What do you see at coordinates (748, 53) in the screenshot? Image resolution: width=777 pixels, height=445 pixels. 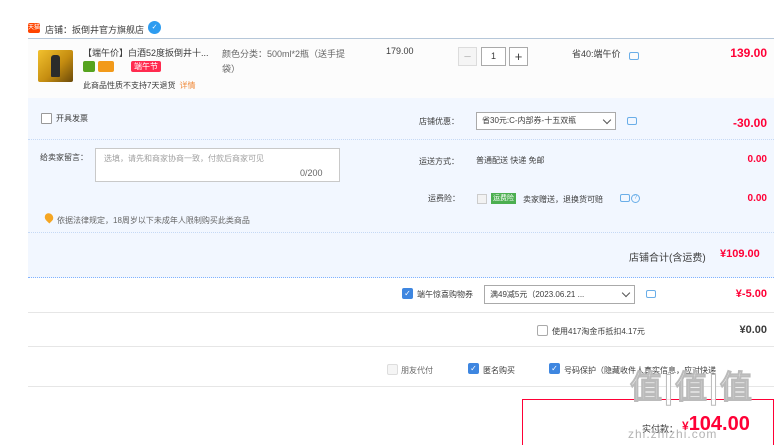 I see `item-subtotal: 139.00` at bounding box center [748, 53].